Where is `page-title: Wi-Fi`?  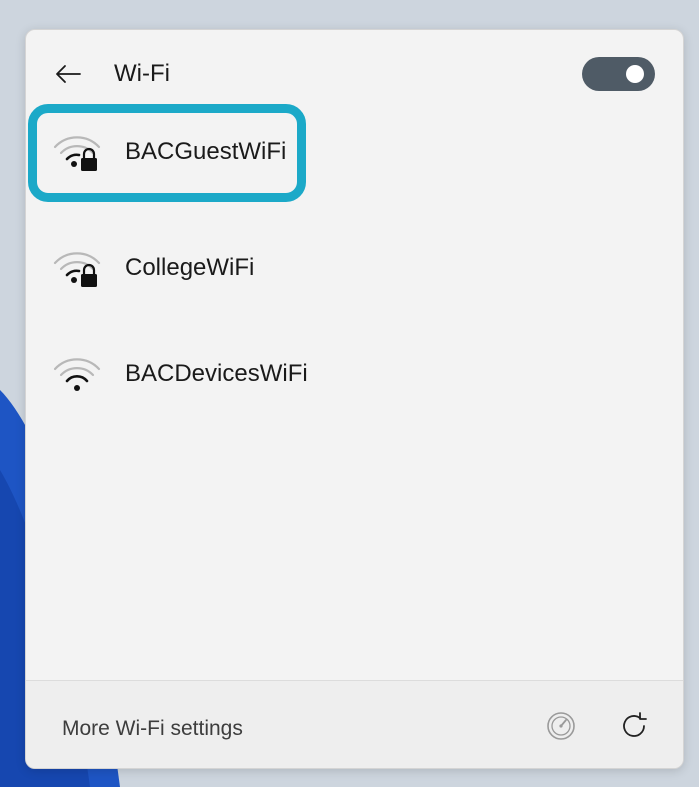
page-title: Wi-Fi is located at coordinates (142, 73).